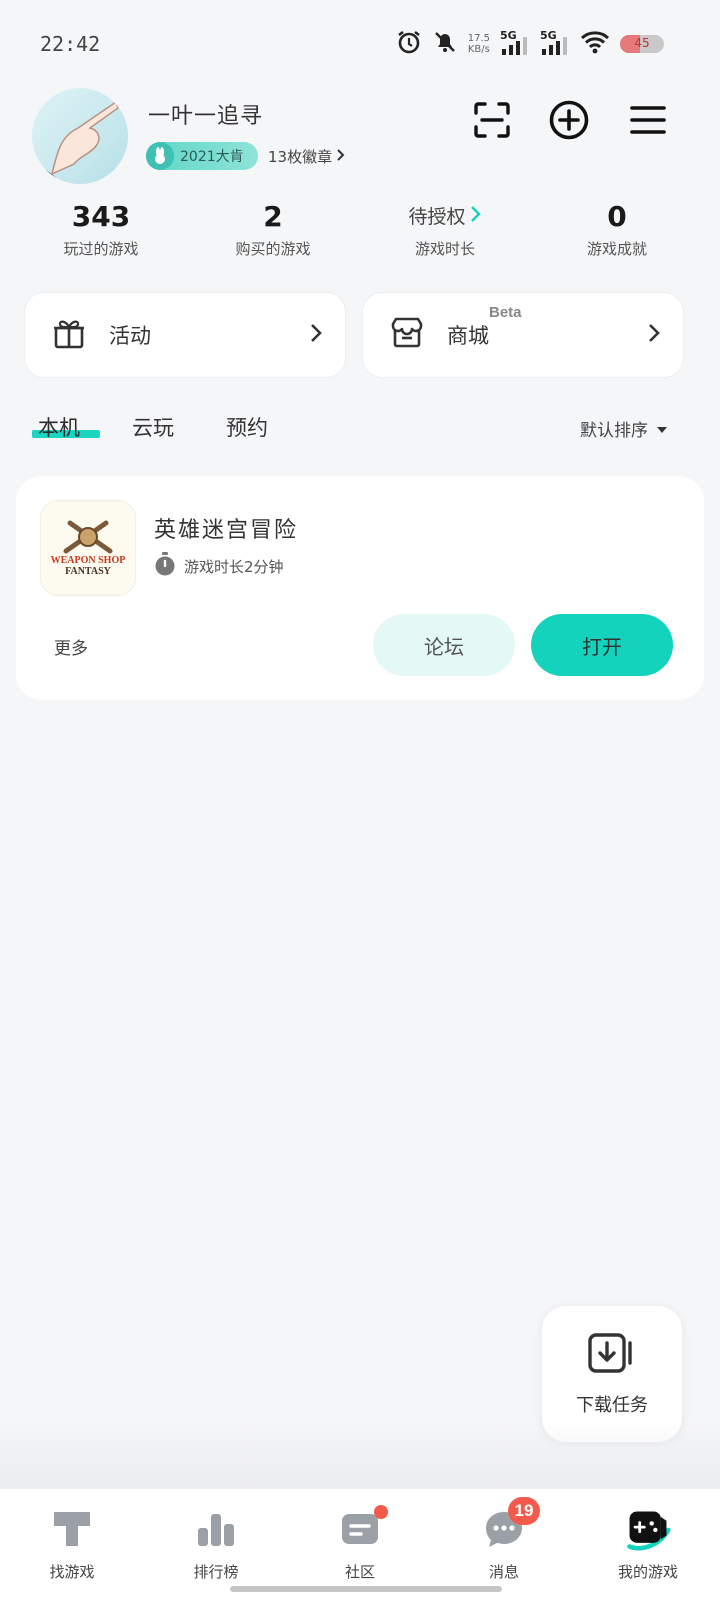 The image size is (720, 1601). I want to click on messages-icon: 19, so click(510, 1524).